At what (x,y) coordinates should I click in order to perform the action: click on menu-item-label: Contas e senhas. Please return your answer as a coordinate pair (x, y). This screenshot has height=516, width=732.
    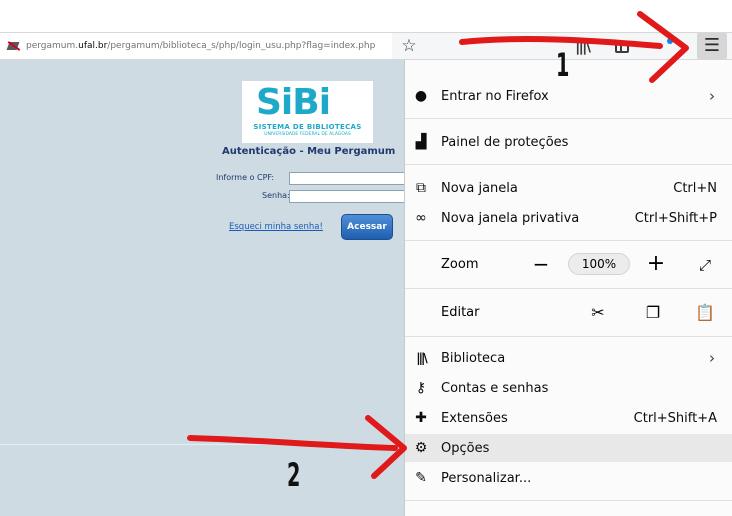
    Looking at the image, I should click on (495, 388).